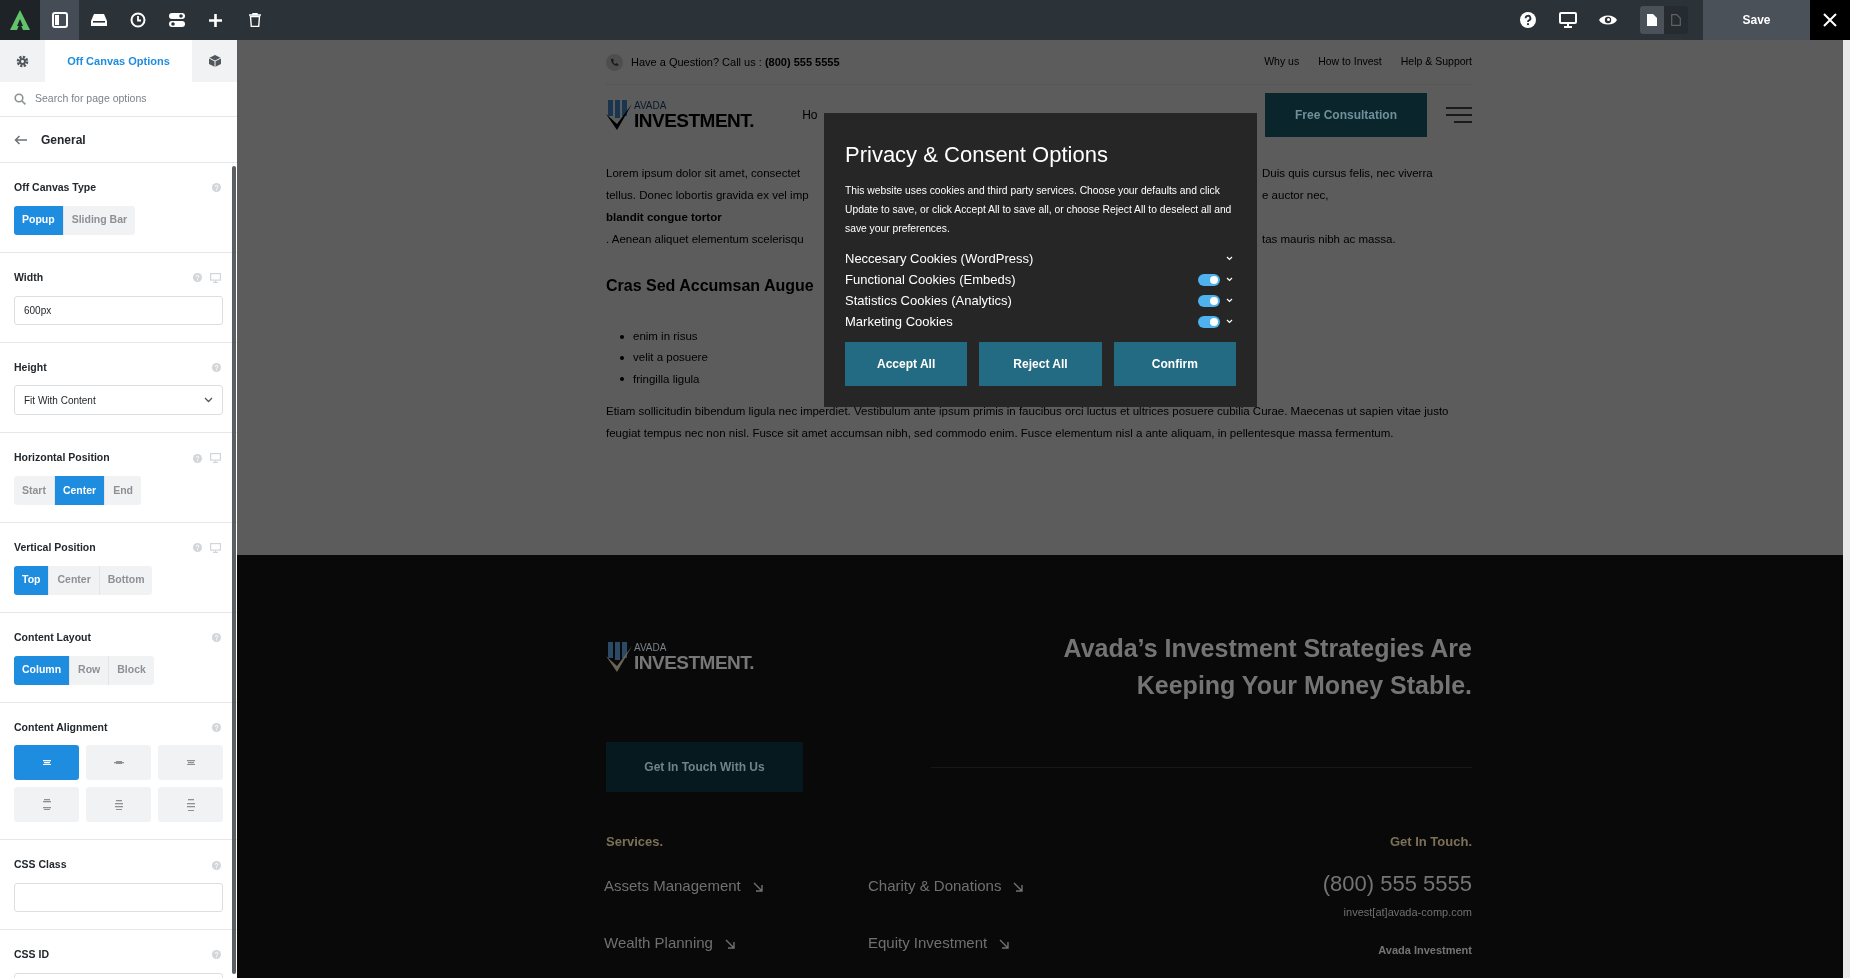 This screenshot has width=1850, height=978. Describe the element at coordinates (614, 62) in the screenshot. I see `phone-icon` at that location.